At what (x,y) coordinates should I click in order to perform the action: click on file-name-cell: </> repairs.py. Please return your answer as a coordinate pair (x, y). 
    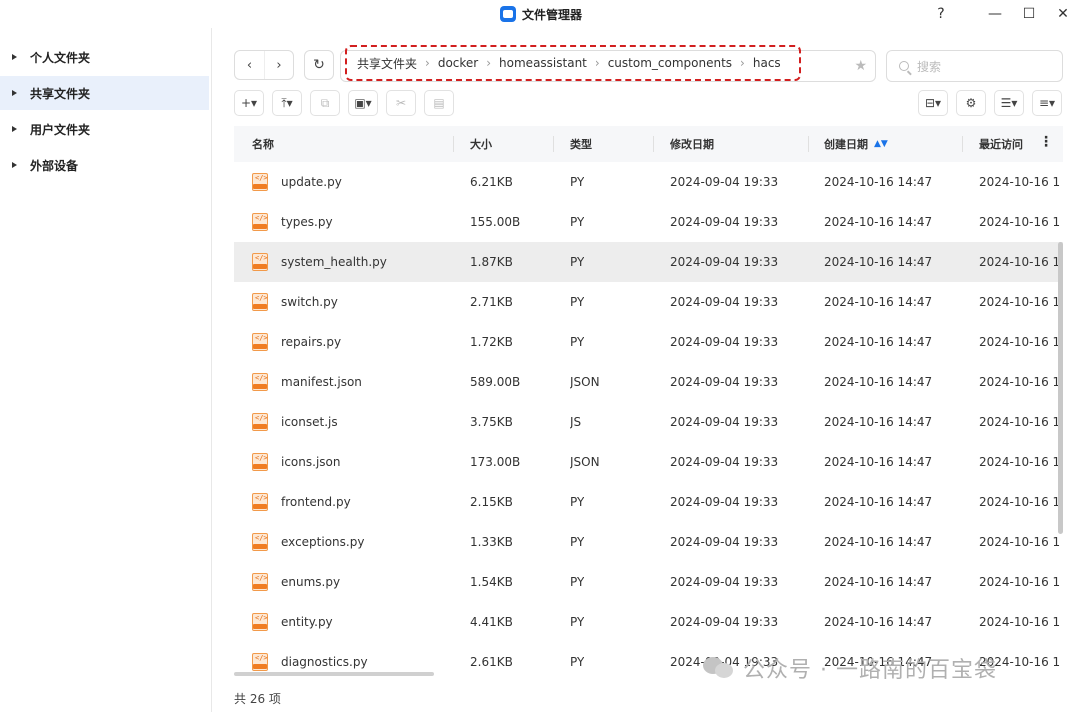
    Looking at the image, I should click on (357, 342).